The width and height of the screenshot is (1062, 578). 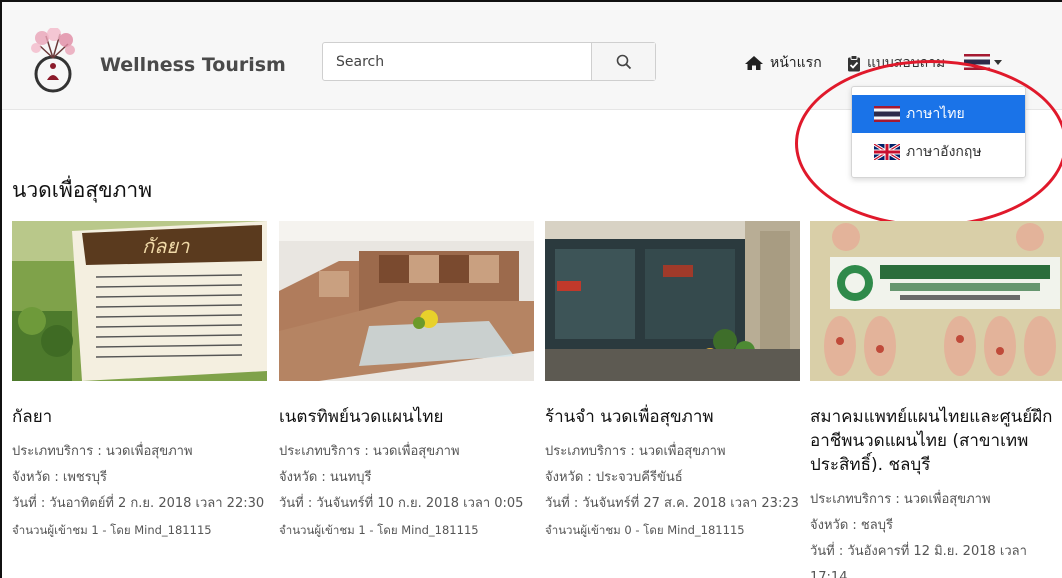 What do you see at coordinates (407, 417) in the screenshot?
I see `listing-title: เนตรทิพย์นวดแผนไทย` at bounding box center [407, 417].